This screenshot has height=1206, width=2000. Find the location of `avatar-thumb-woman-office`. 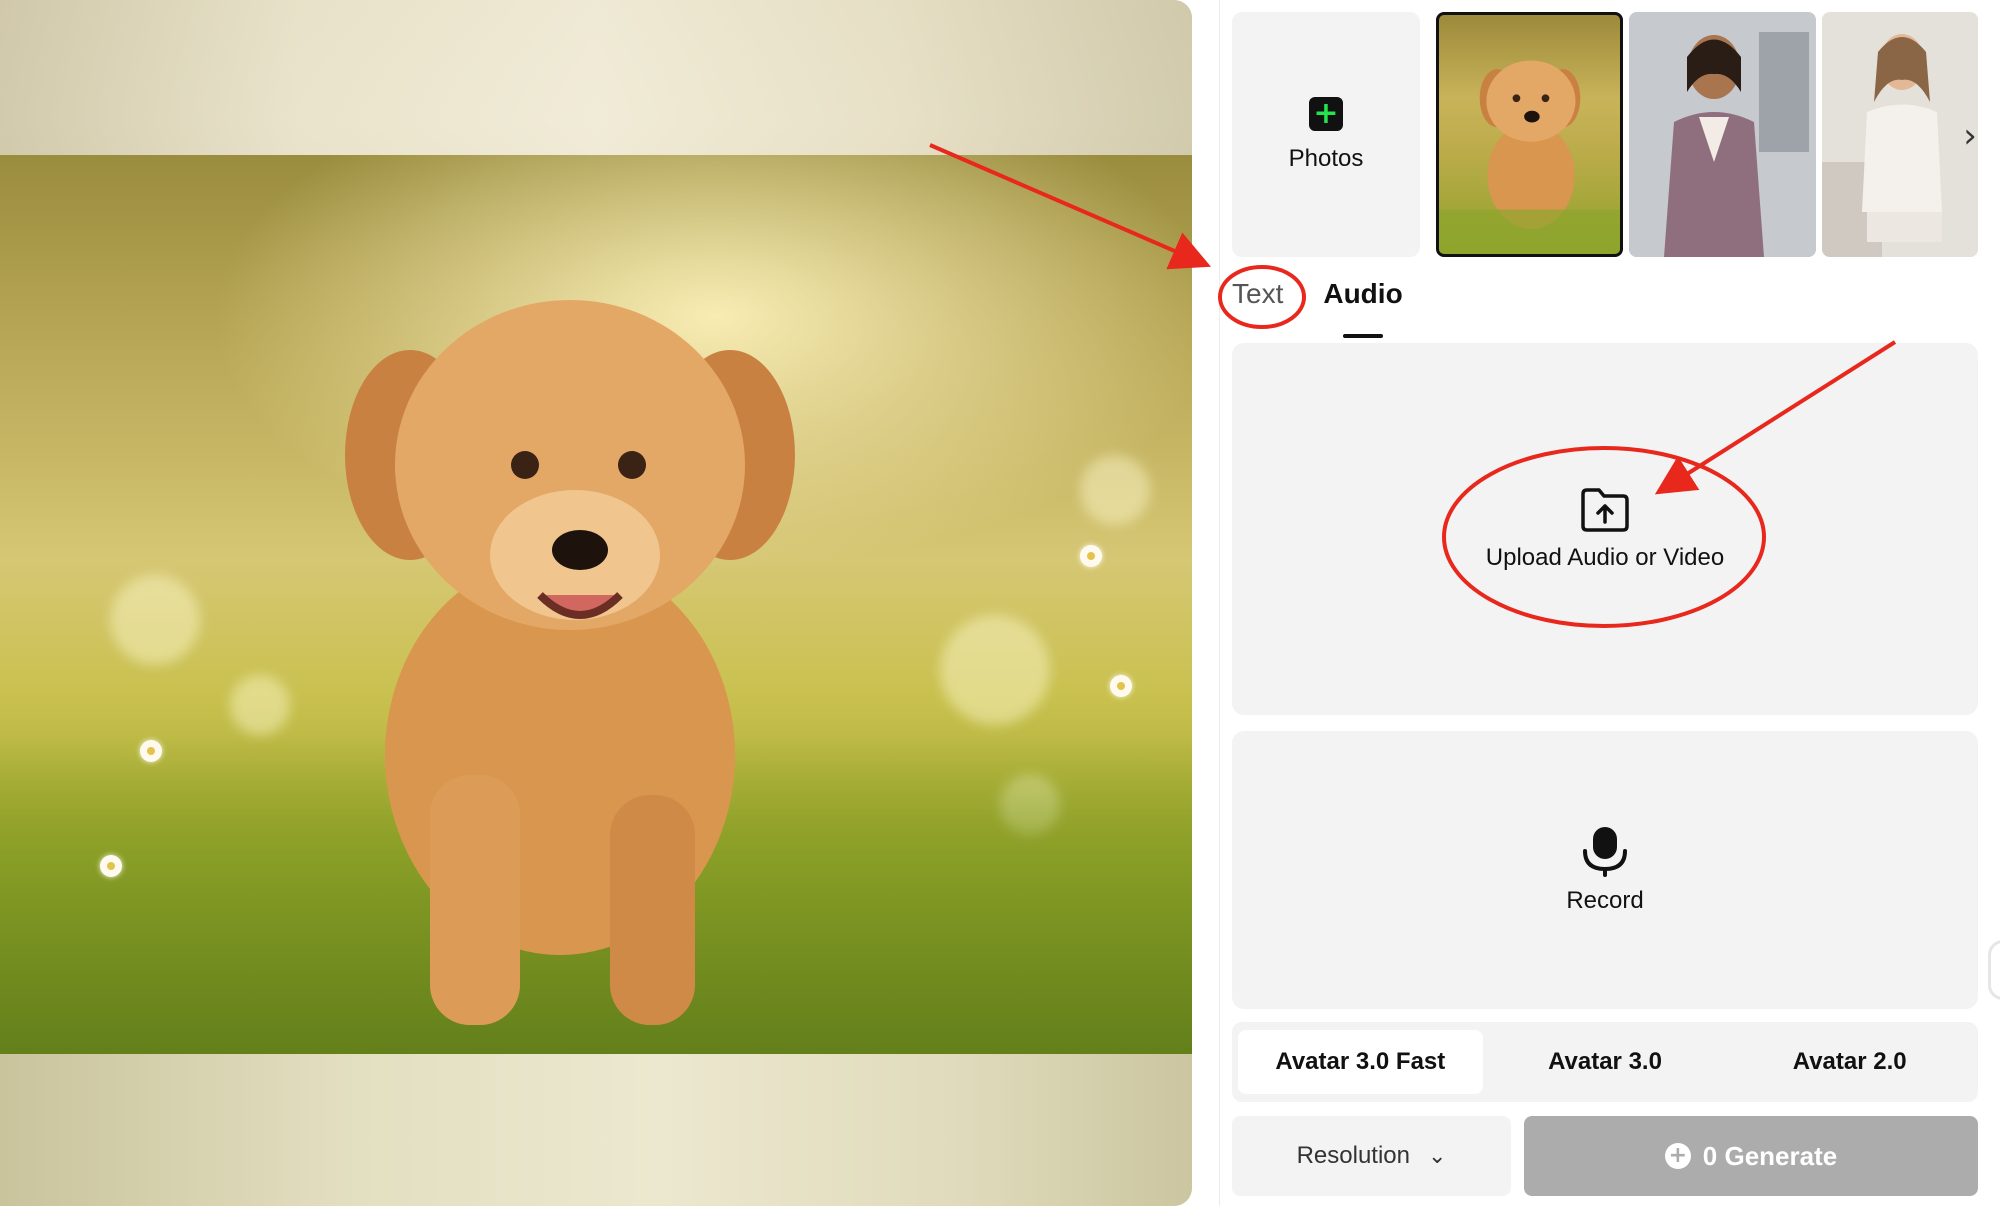

avatar-thumb-woman-office is located at coordinates (1722, 134).